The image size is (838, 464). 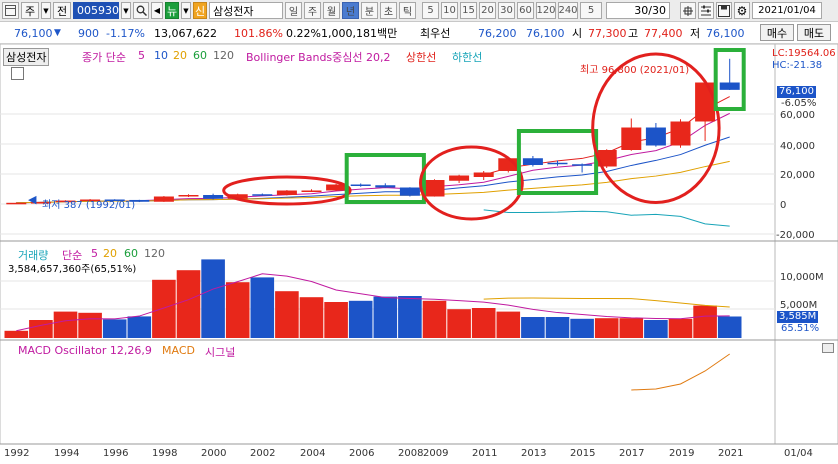 I want to click on save-icon, so click(x=724, y=10).